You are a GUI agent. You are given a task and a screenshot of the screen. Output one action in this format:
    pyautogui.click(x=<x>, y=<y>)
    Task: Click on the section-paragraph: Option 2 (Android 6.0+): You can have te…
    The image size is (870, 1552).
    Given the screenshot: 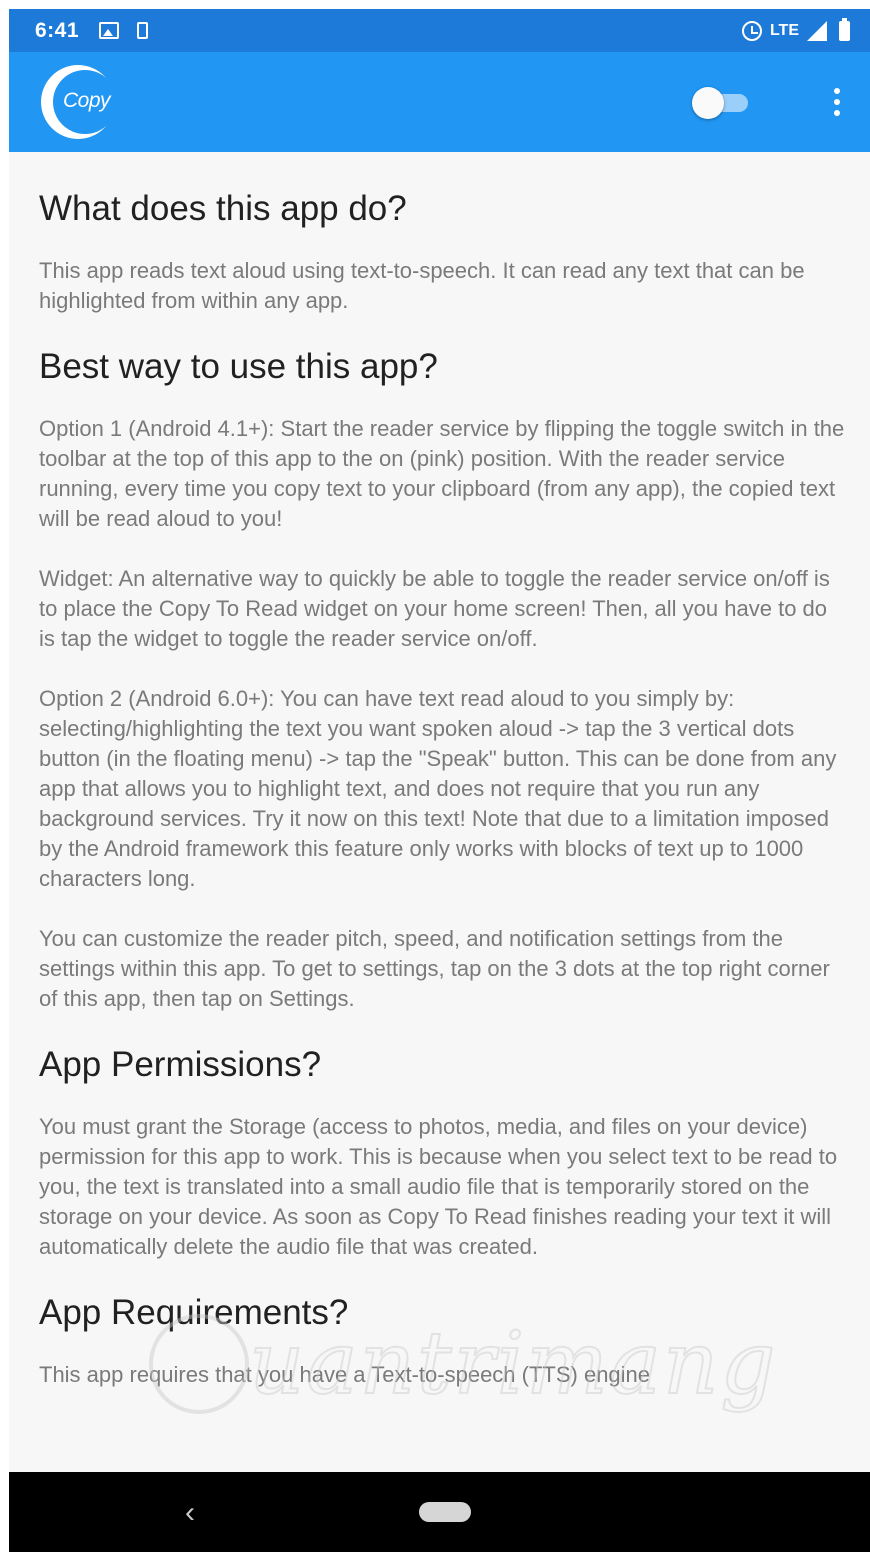 What is the action you would take?
    pyautogui.click(x=438, y=788)
    